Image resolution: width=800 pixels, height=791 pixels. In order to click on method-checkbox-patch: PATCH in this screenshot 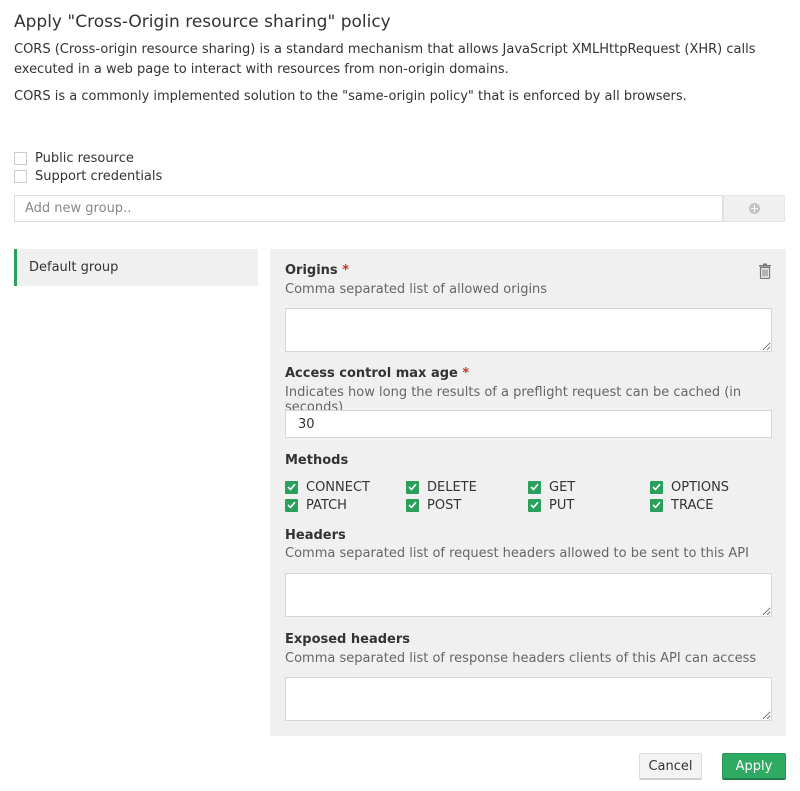, I will do `click(316, 505)`.